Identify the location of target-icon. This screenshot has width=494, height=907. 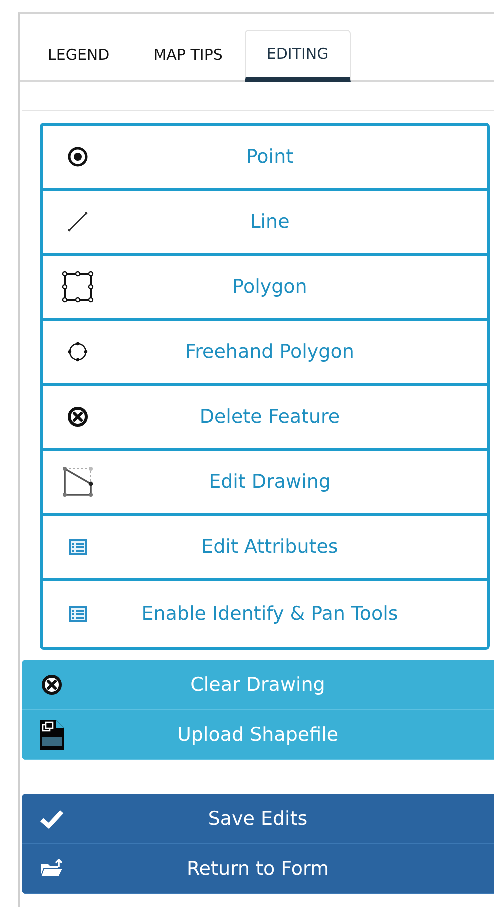
(78, 157).